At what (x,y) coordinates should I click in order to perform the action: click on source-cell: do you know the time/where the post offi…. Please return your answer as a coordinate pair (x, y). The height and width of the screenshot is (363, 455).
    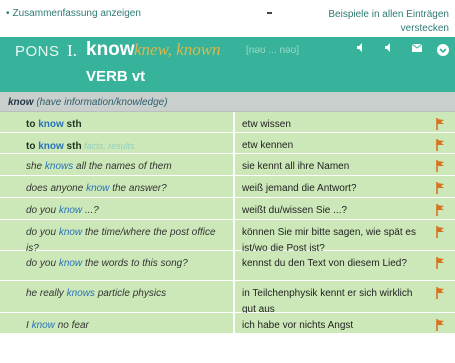
    Looking at the image, I should click on (117, 237).